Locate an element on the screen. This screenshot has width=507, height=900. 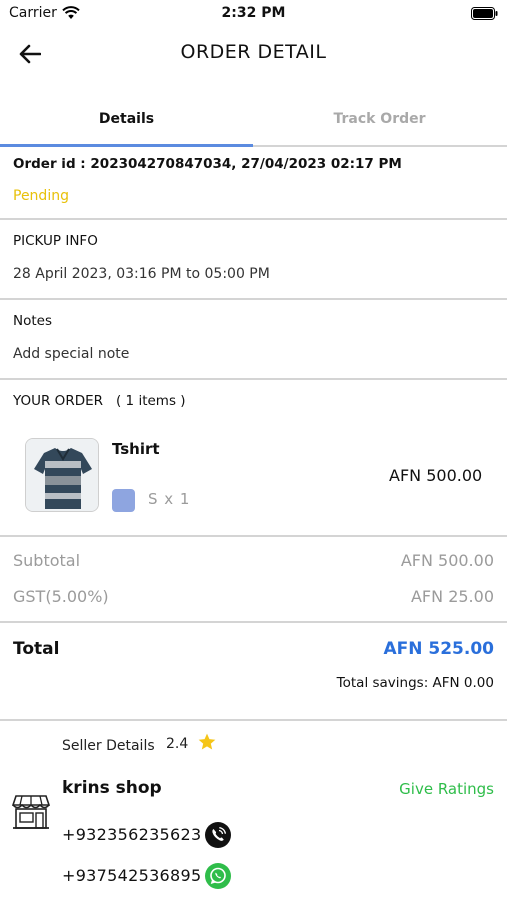
total-section: Total AFN 525.00 Total savings: AFN 0.00 is located at coordinates (253, 672).